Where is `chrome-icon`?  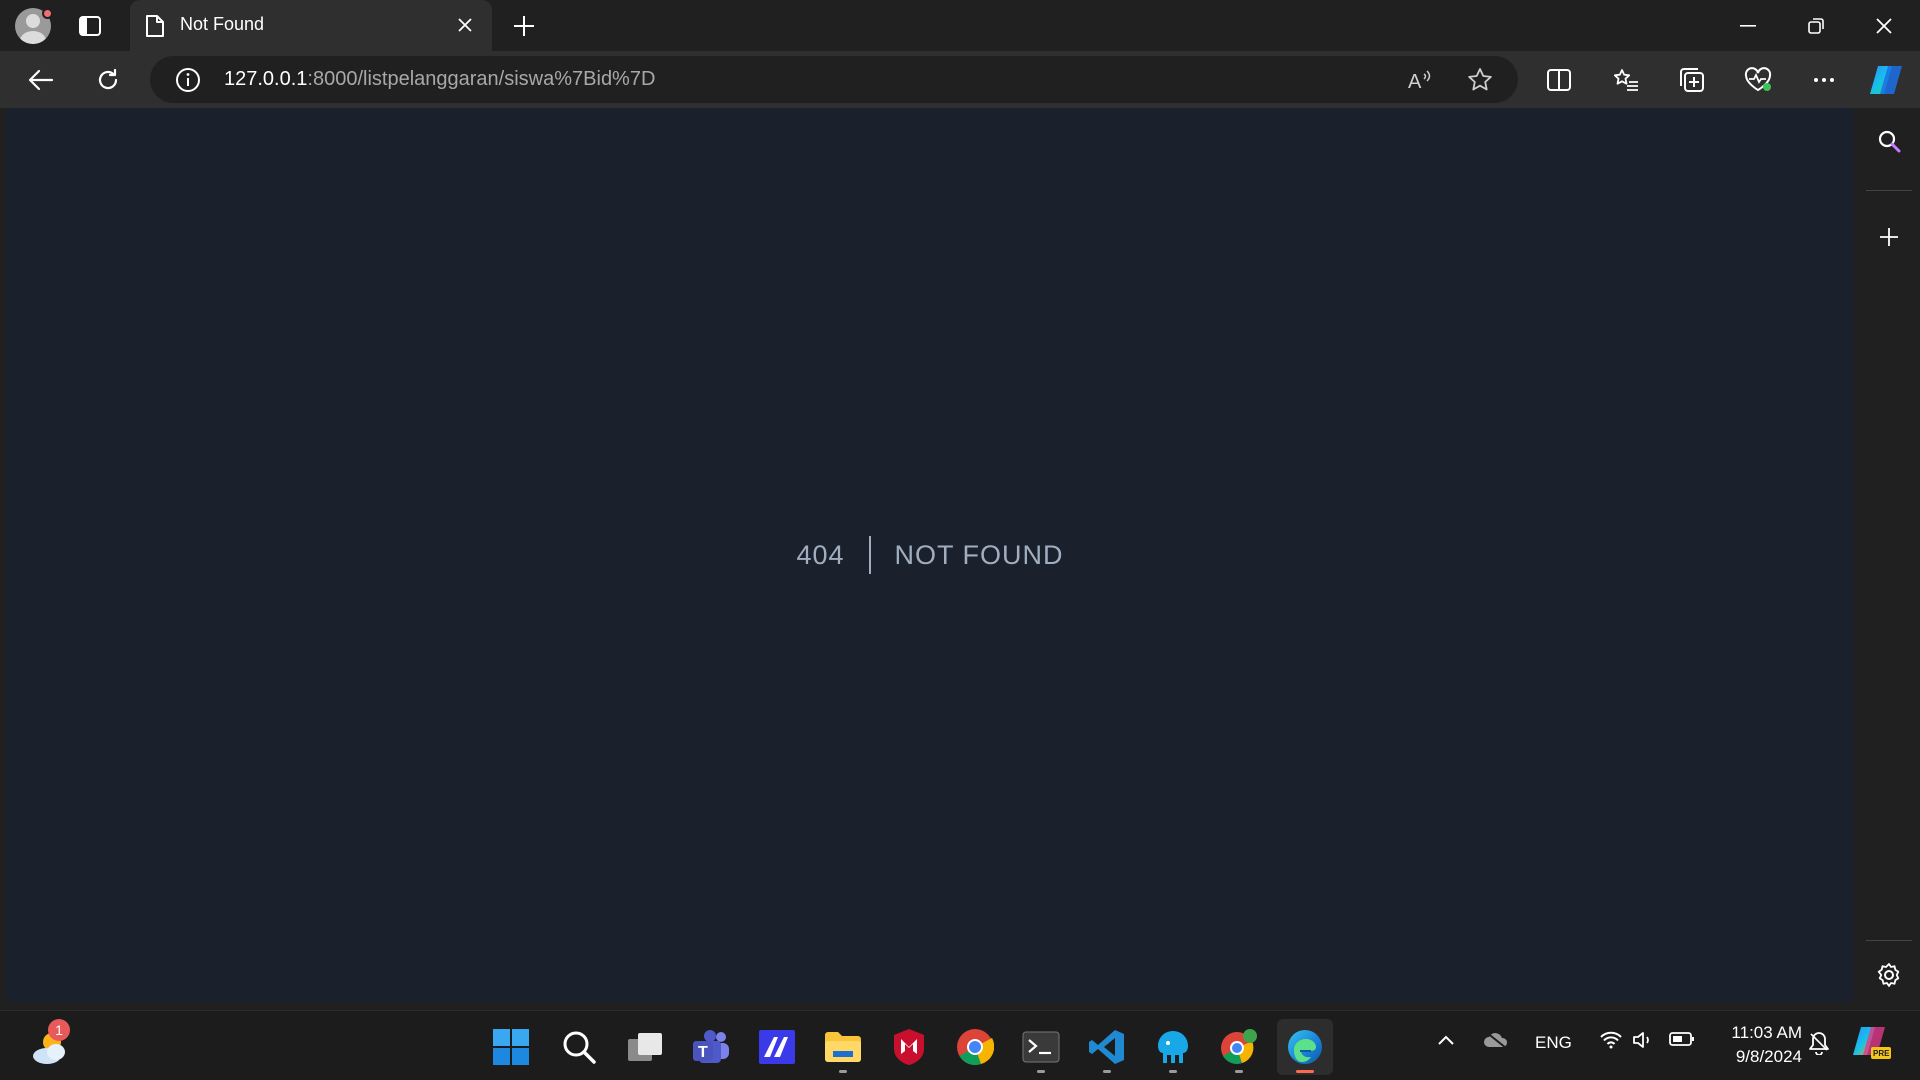
chrome-icon is located at coordinates (975, 1047).